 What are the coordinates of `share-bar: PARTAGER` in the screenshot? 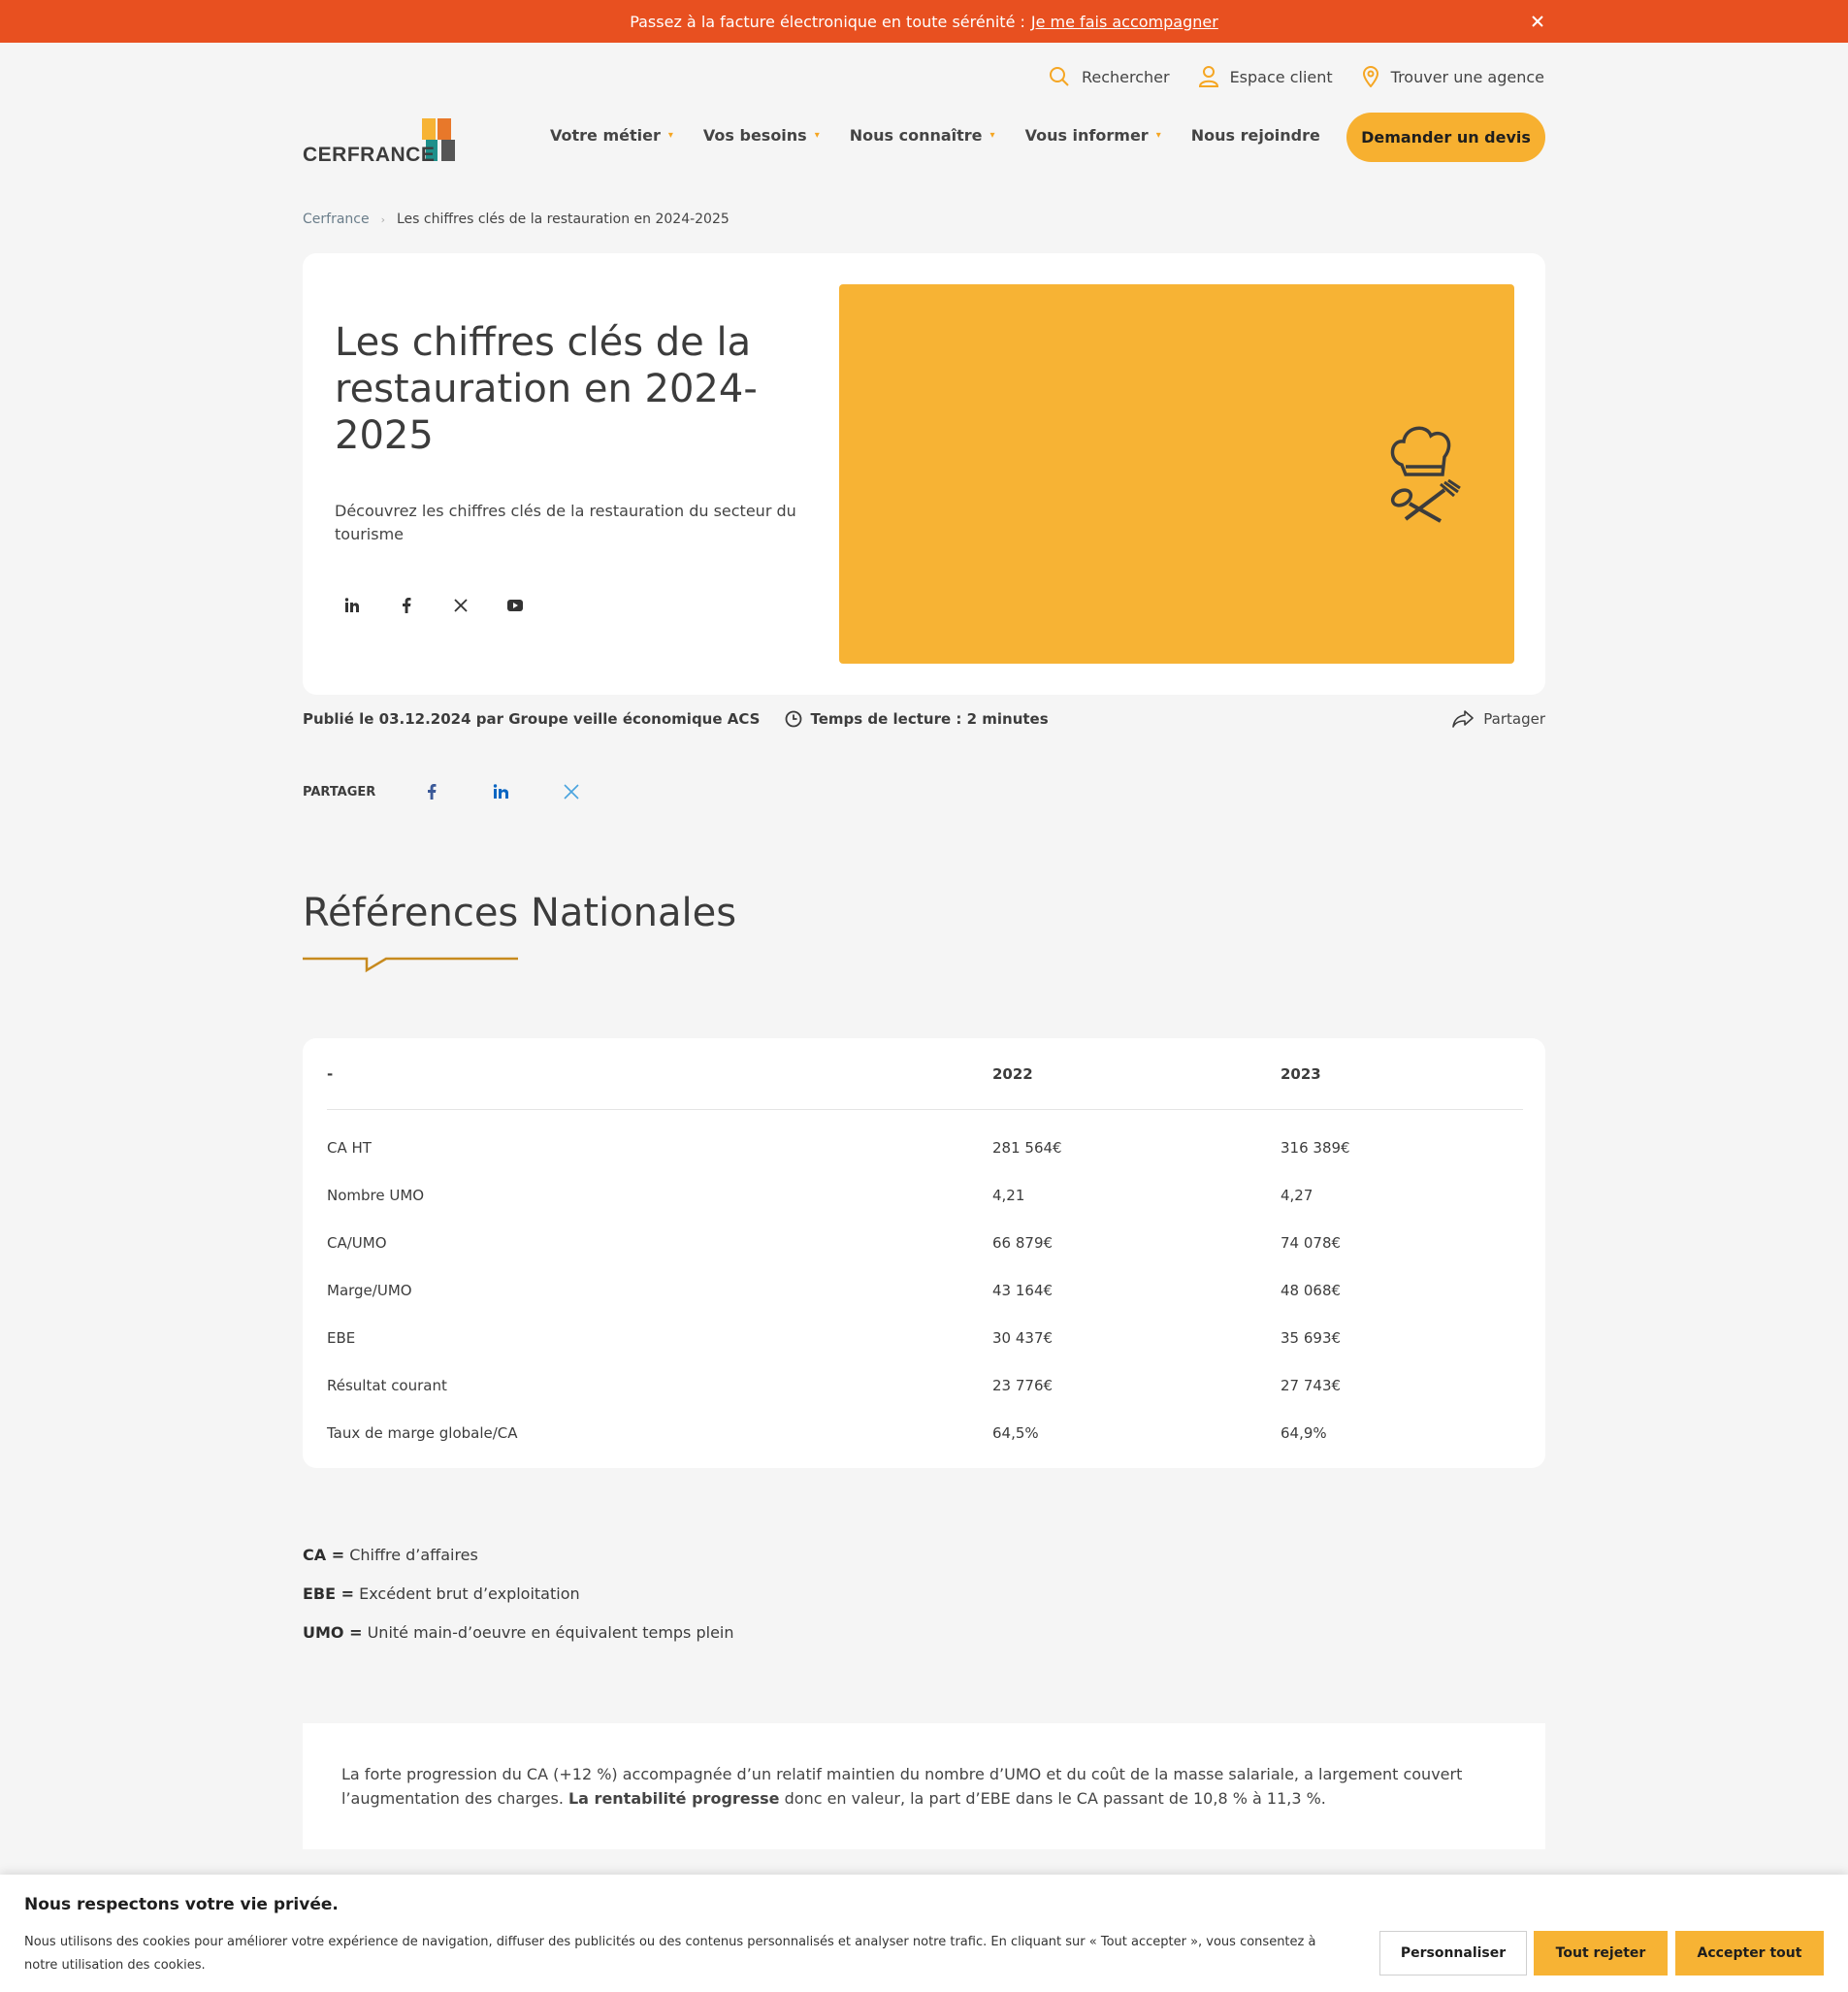 It's located at (444, 792).